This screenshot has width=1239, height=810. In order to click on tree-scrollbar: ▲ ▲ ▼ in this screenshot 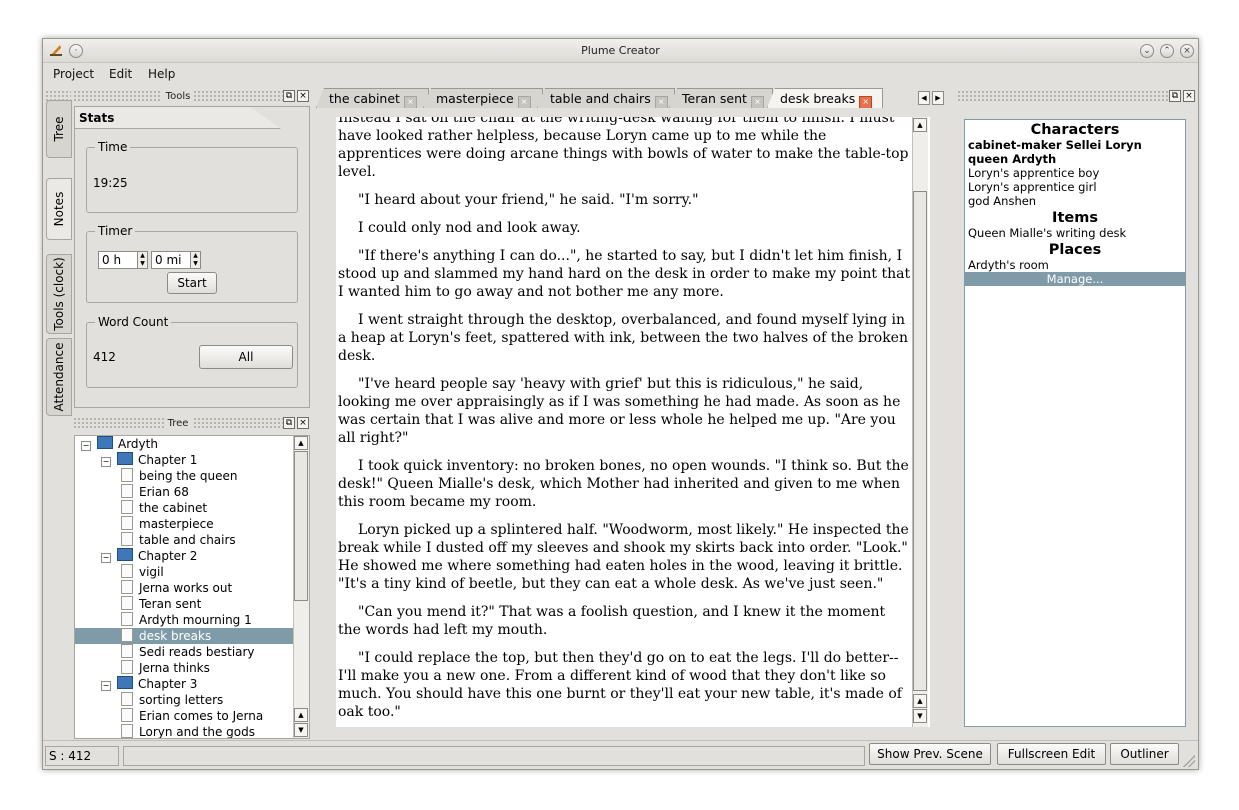, I will do `click(301, 587)`.